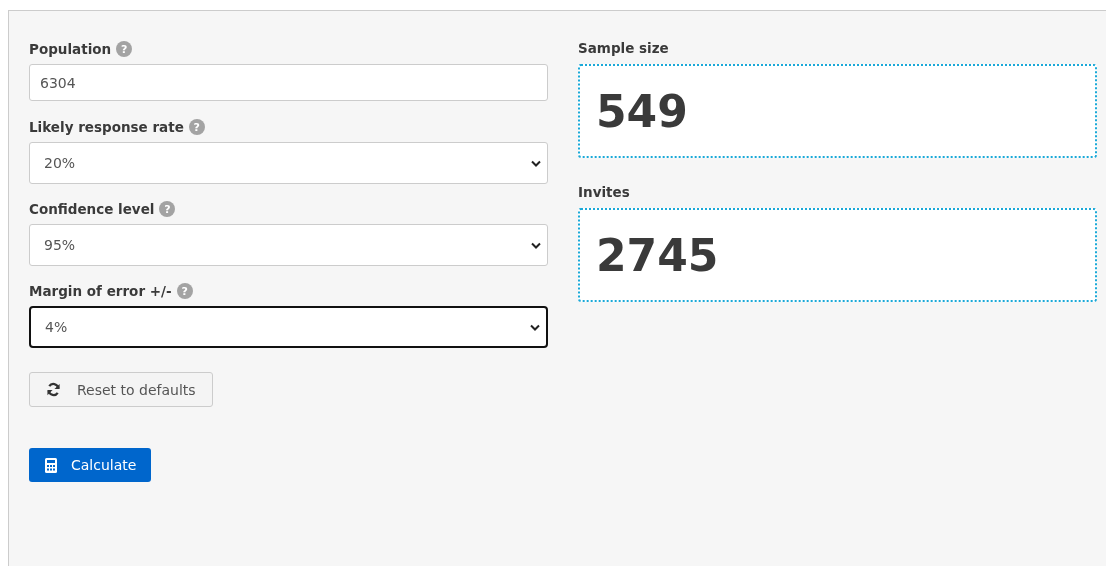 This screenshot has height=566, width=1106. What do you see at coordinates (642, 111) in the screenshot?
I see `result-value: 549` at bounding box center [642, 111].